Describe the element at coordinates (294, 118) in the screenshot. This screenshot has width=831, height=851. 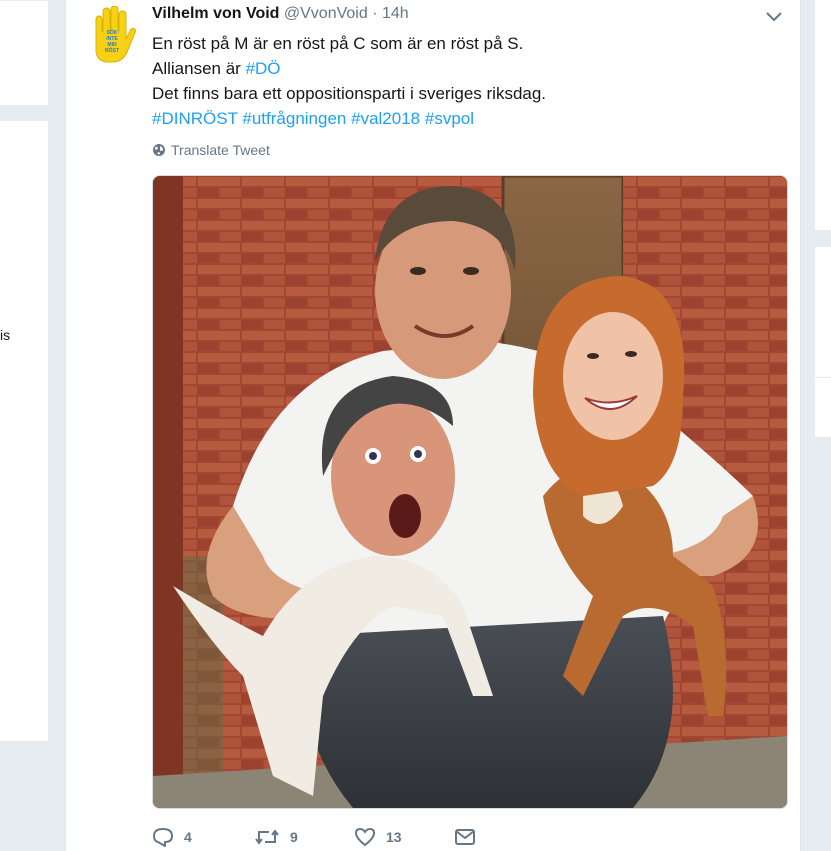
I see `hashtag-link: #utfrågningen` at that location.